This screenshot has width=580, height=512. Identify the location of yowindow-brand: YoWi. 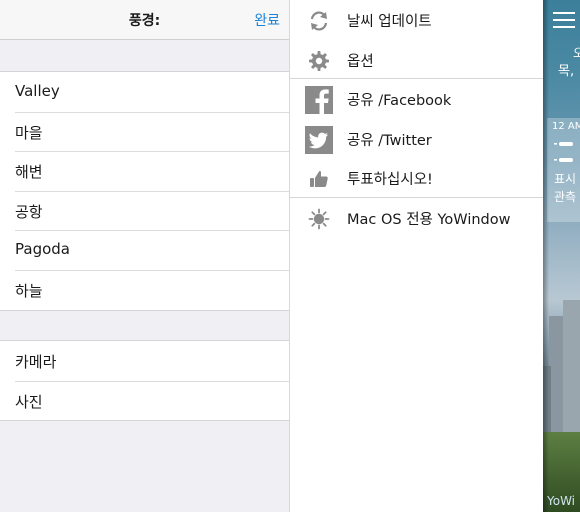
(561, 501).